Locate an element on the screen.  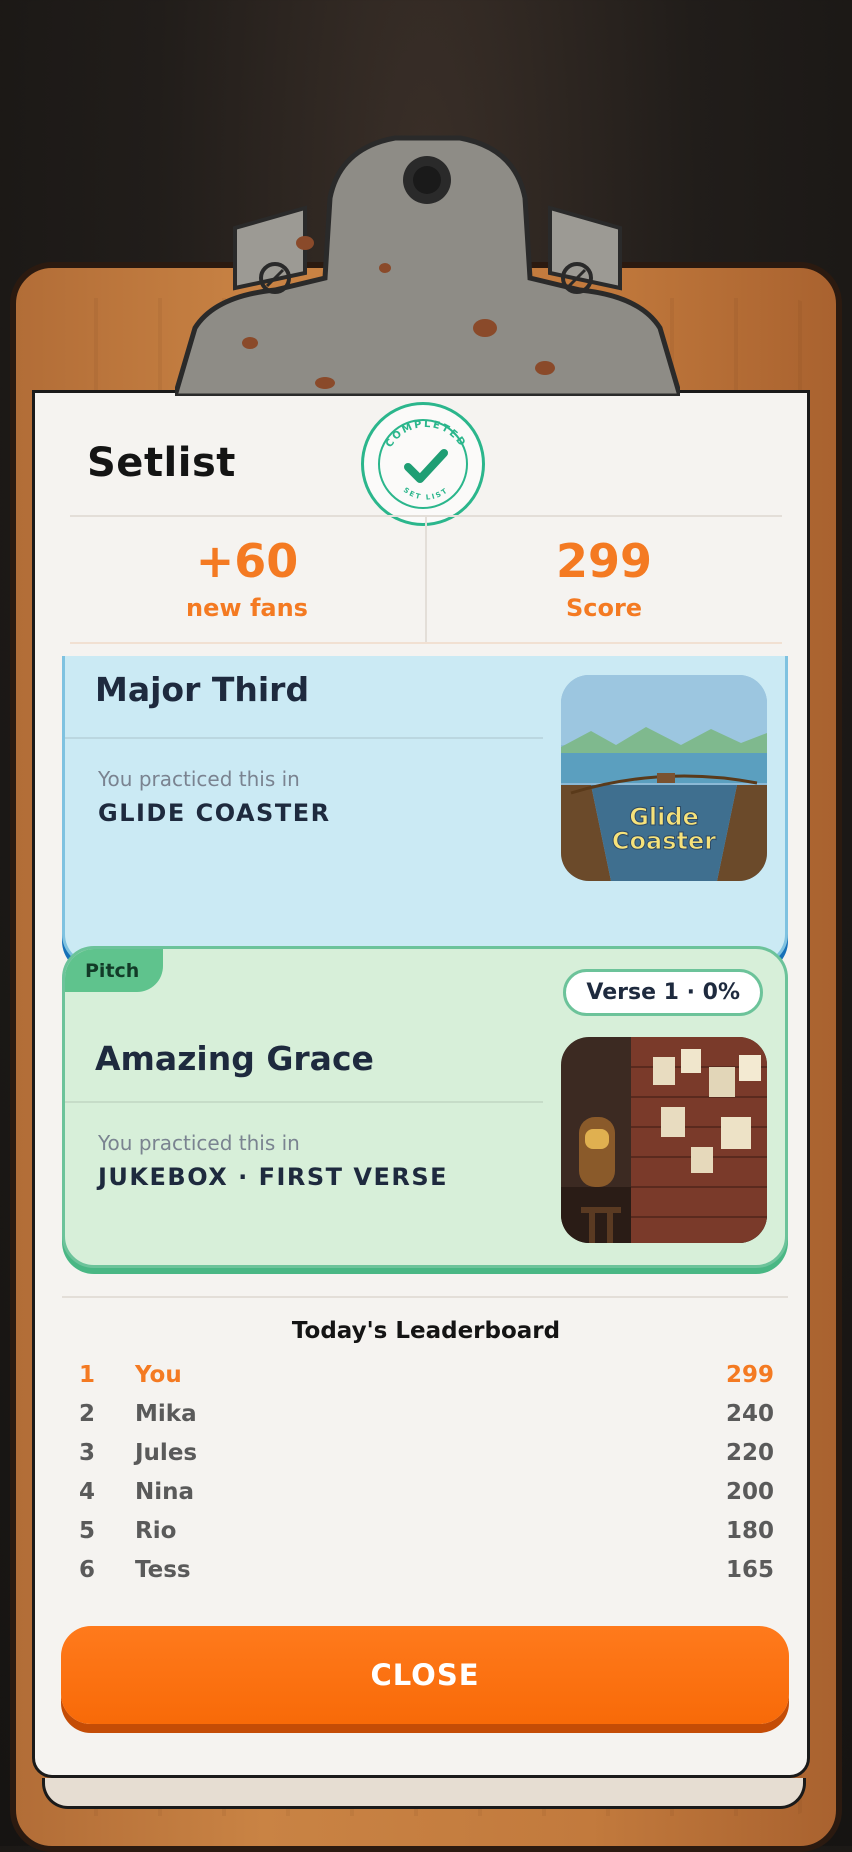
stamp-top-text: COMPLETED is located at coordinates (425, 434).